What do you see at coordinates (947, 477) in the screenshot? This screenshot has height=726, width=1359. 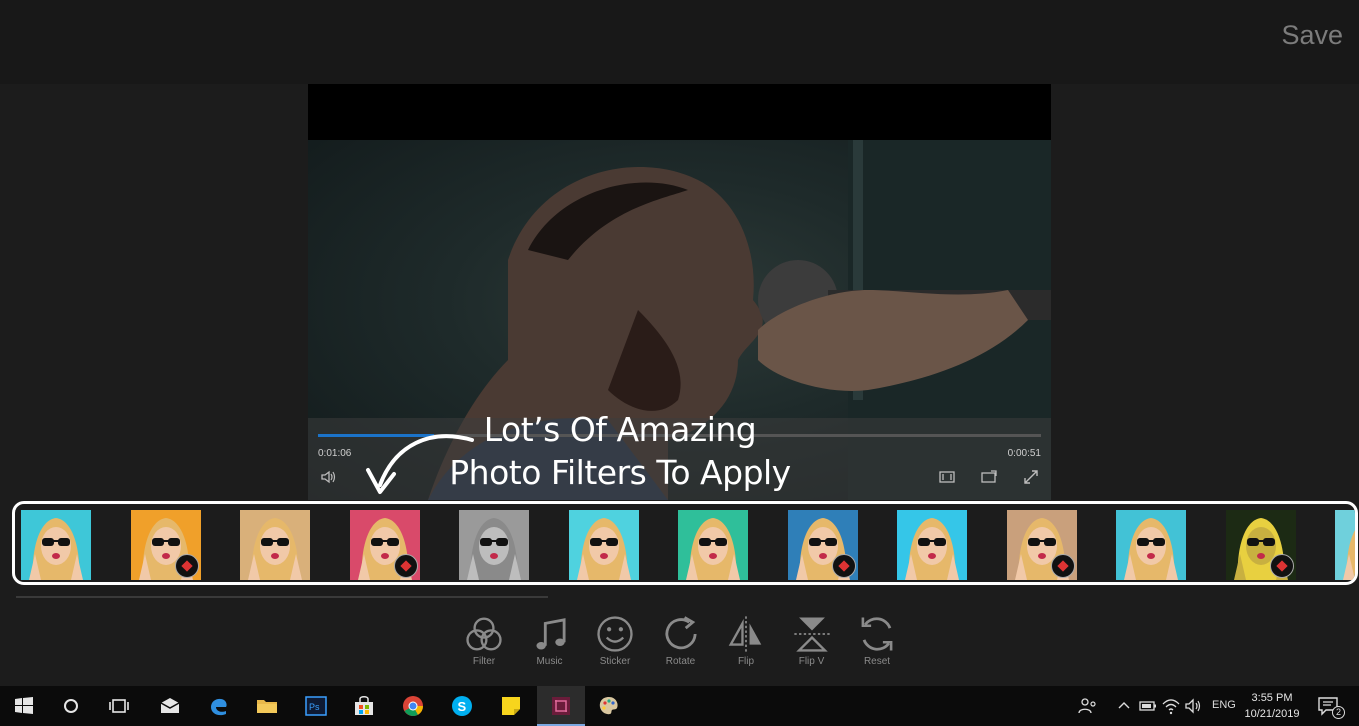 I see `aspect-ratio-icon` at bounding box center [947, 477].